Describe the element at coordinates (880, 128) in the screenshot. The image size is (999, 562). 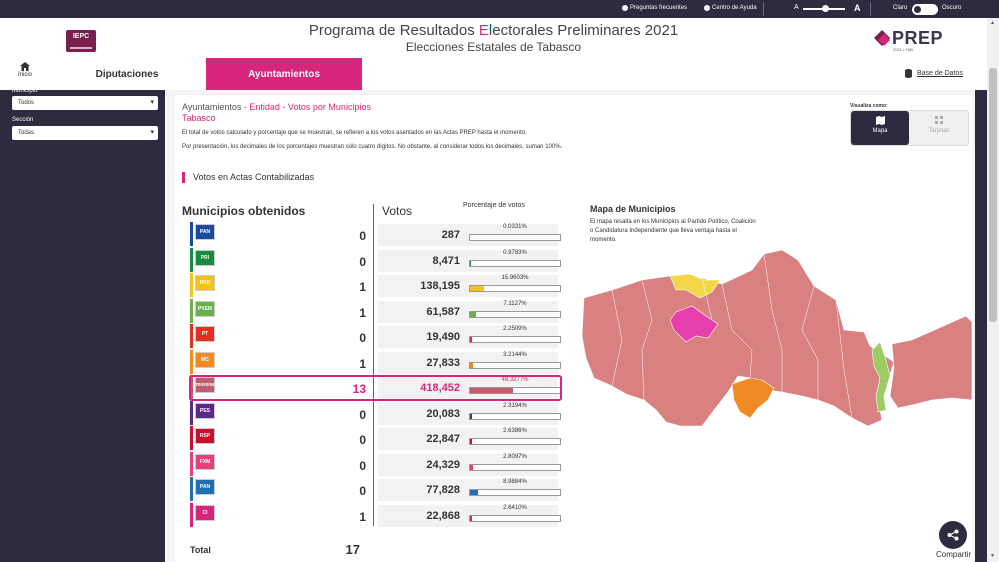
I see `view-map-button: Mapa` at that location.